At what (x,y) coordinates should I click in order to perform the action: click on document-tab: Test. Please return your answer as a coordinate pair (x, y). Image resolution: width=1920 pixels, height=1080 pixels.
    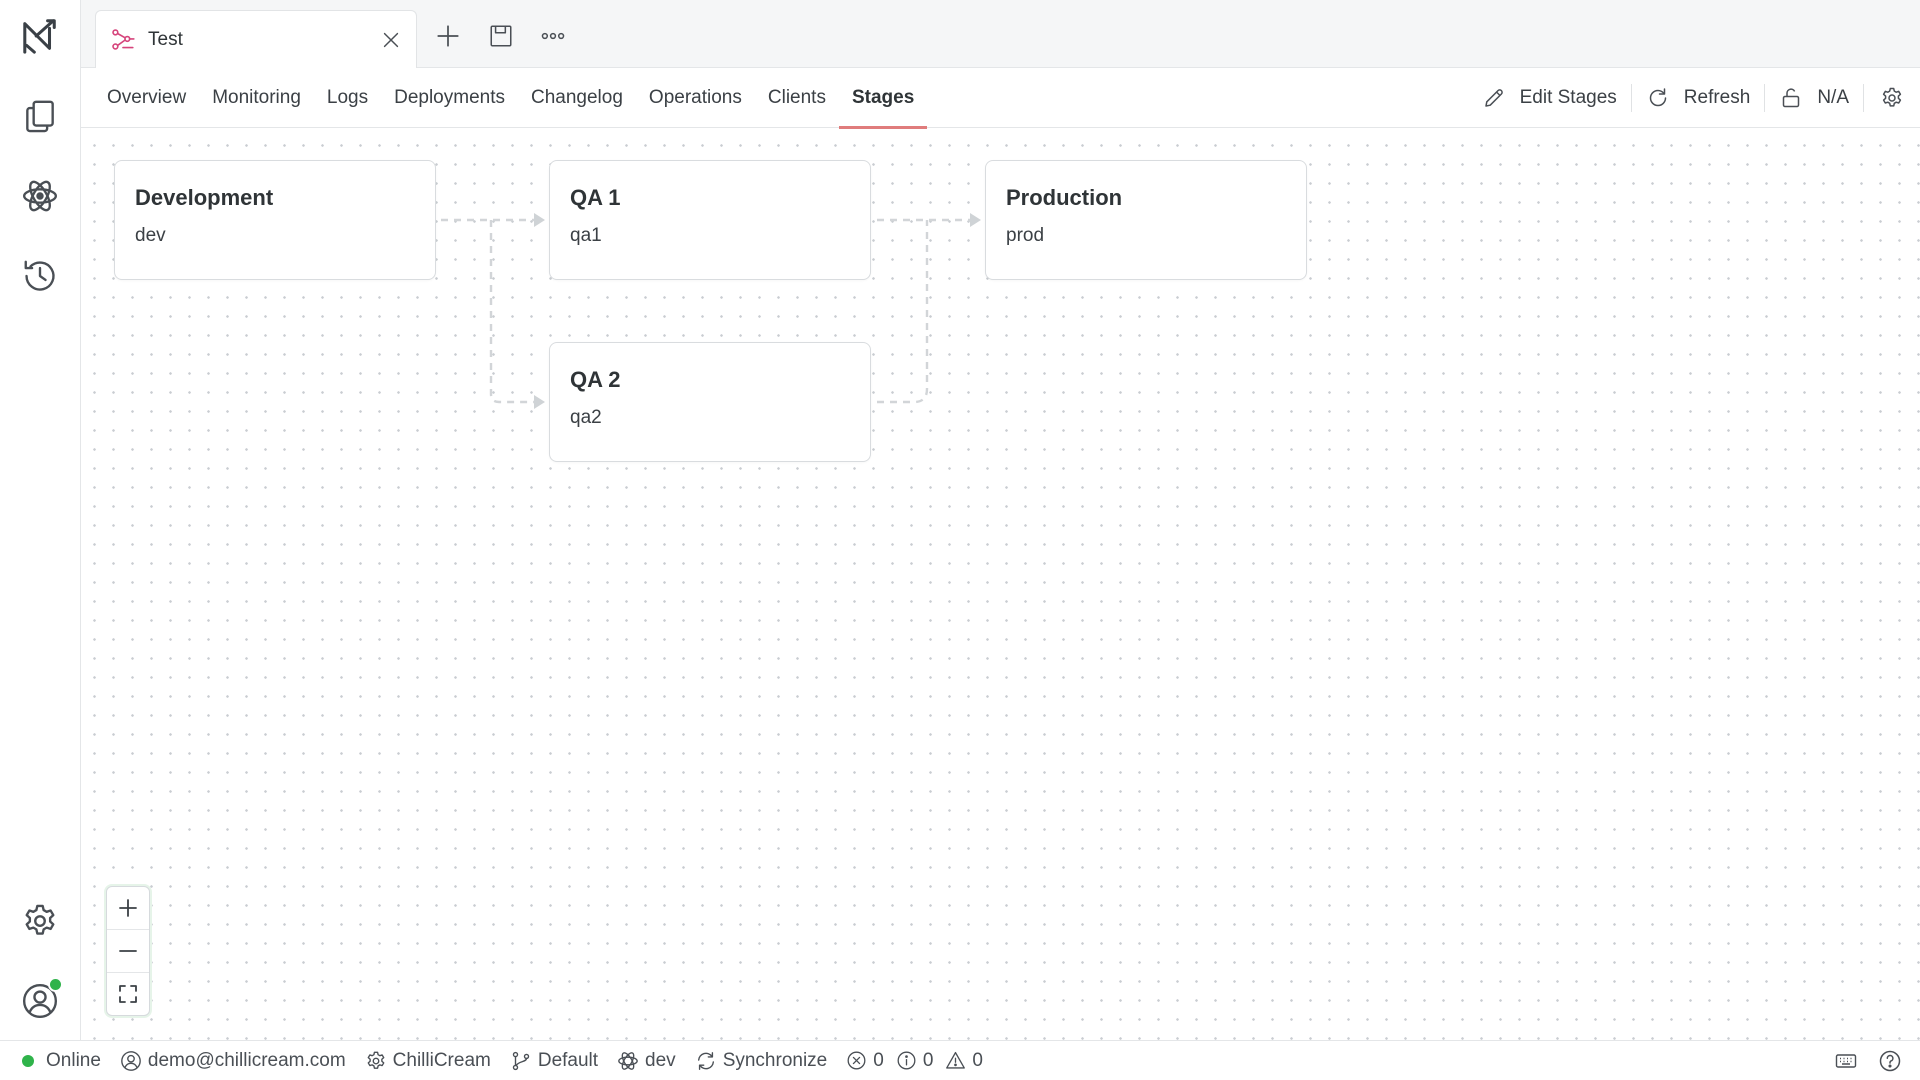
    Looking at the image, I should click on (256, 39).